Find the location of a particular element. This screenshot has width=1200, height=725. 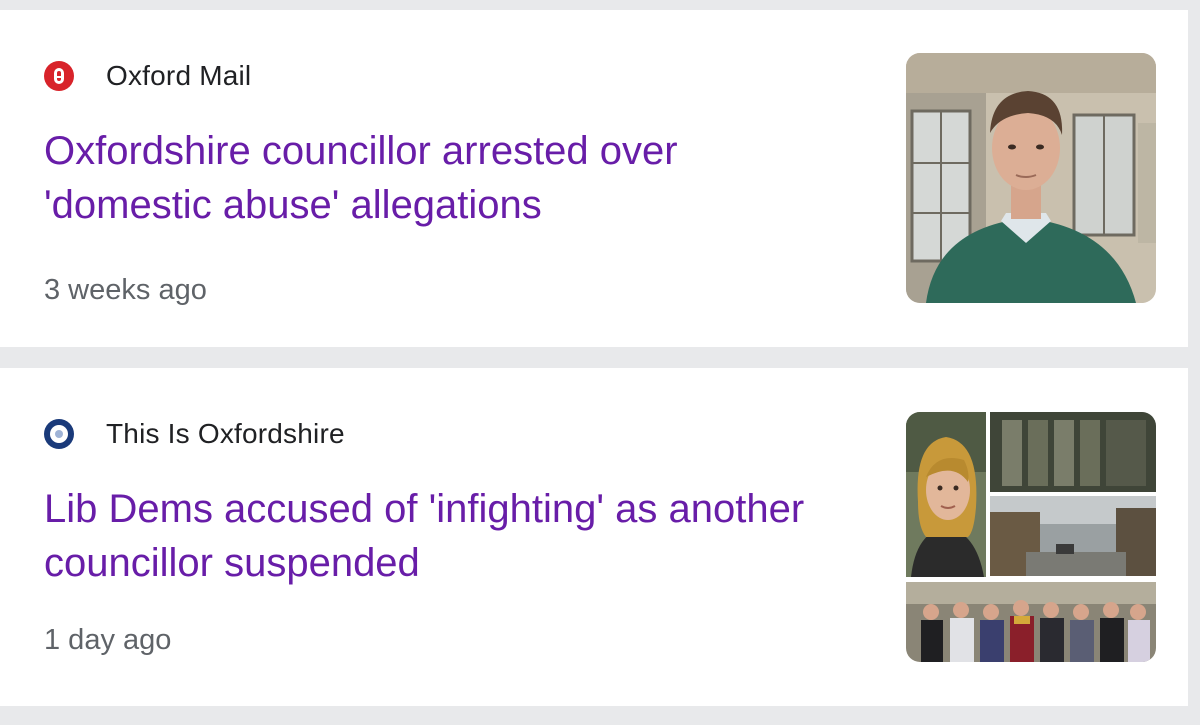

scroll-gutter is located at coordinates (1194, 362).